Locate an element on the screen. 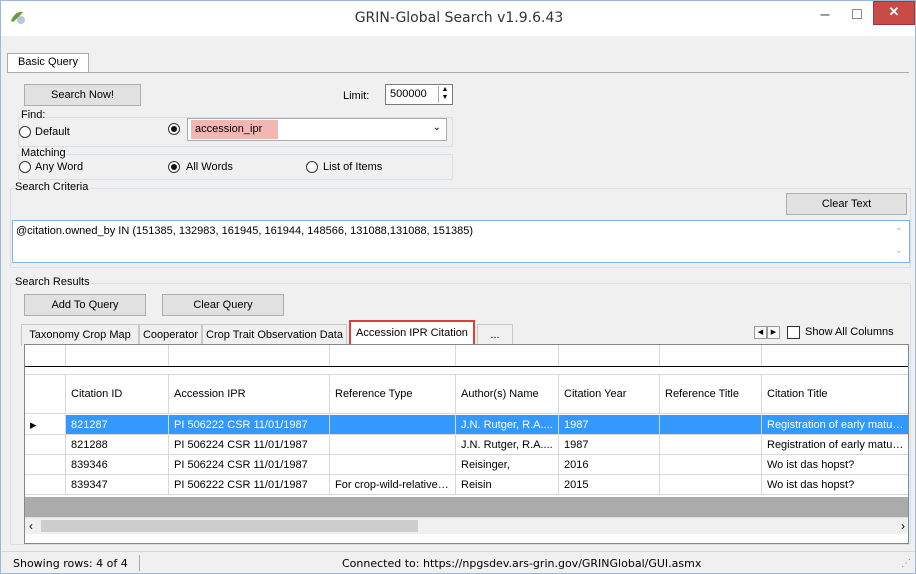  column-header: Reference Title is located at coordinates (711, 394).